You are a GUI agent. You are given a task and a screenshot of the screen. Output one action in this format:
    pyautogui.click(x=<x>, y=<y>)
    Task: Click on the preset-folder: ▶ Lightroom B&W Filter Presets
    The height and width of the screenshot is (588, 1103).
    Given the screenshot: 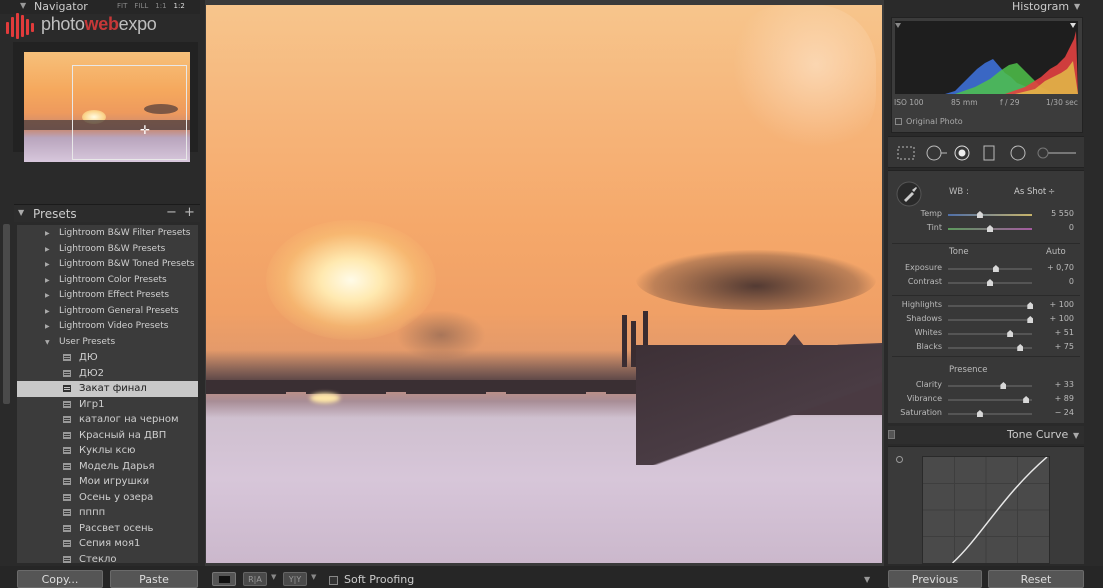 What is the action you would take?
    pyautogui.click(x=107, y=234)
    